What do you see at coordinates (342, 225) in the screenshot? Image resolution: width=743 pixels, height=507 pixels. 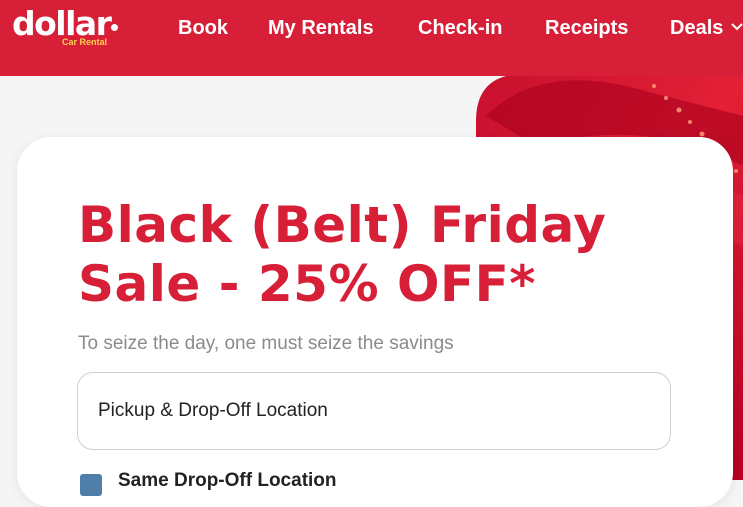 I see `headline-line-1: Black (Belt) Friday` at bounding box center [342, 225].